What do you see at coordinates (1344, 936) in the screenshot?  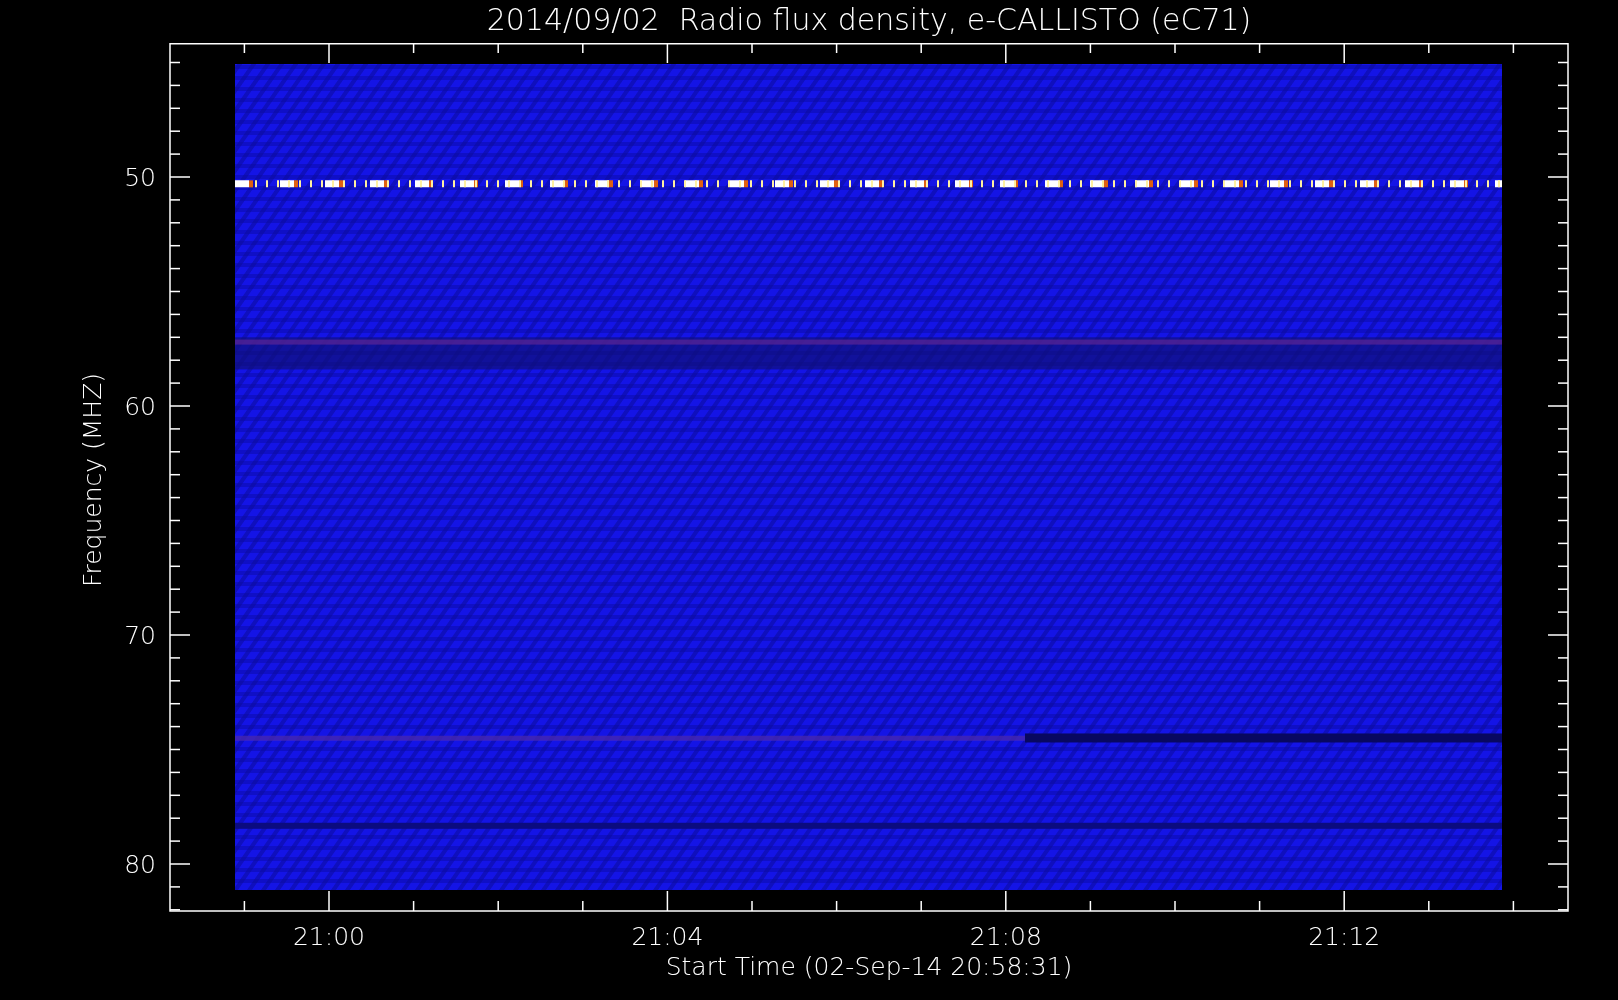 I see `x-tick-label: 21:12` at bounding box center [1344, 936].